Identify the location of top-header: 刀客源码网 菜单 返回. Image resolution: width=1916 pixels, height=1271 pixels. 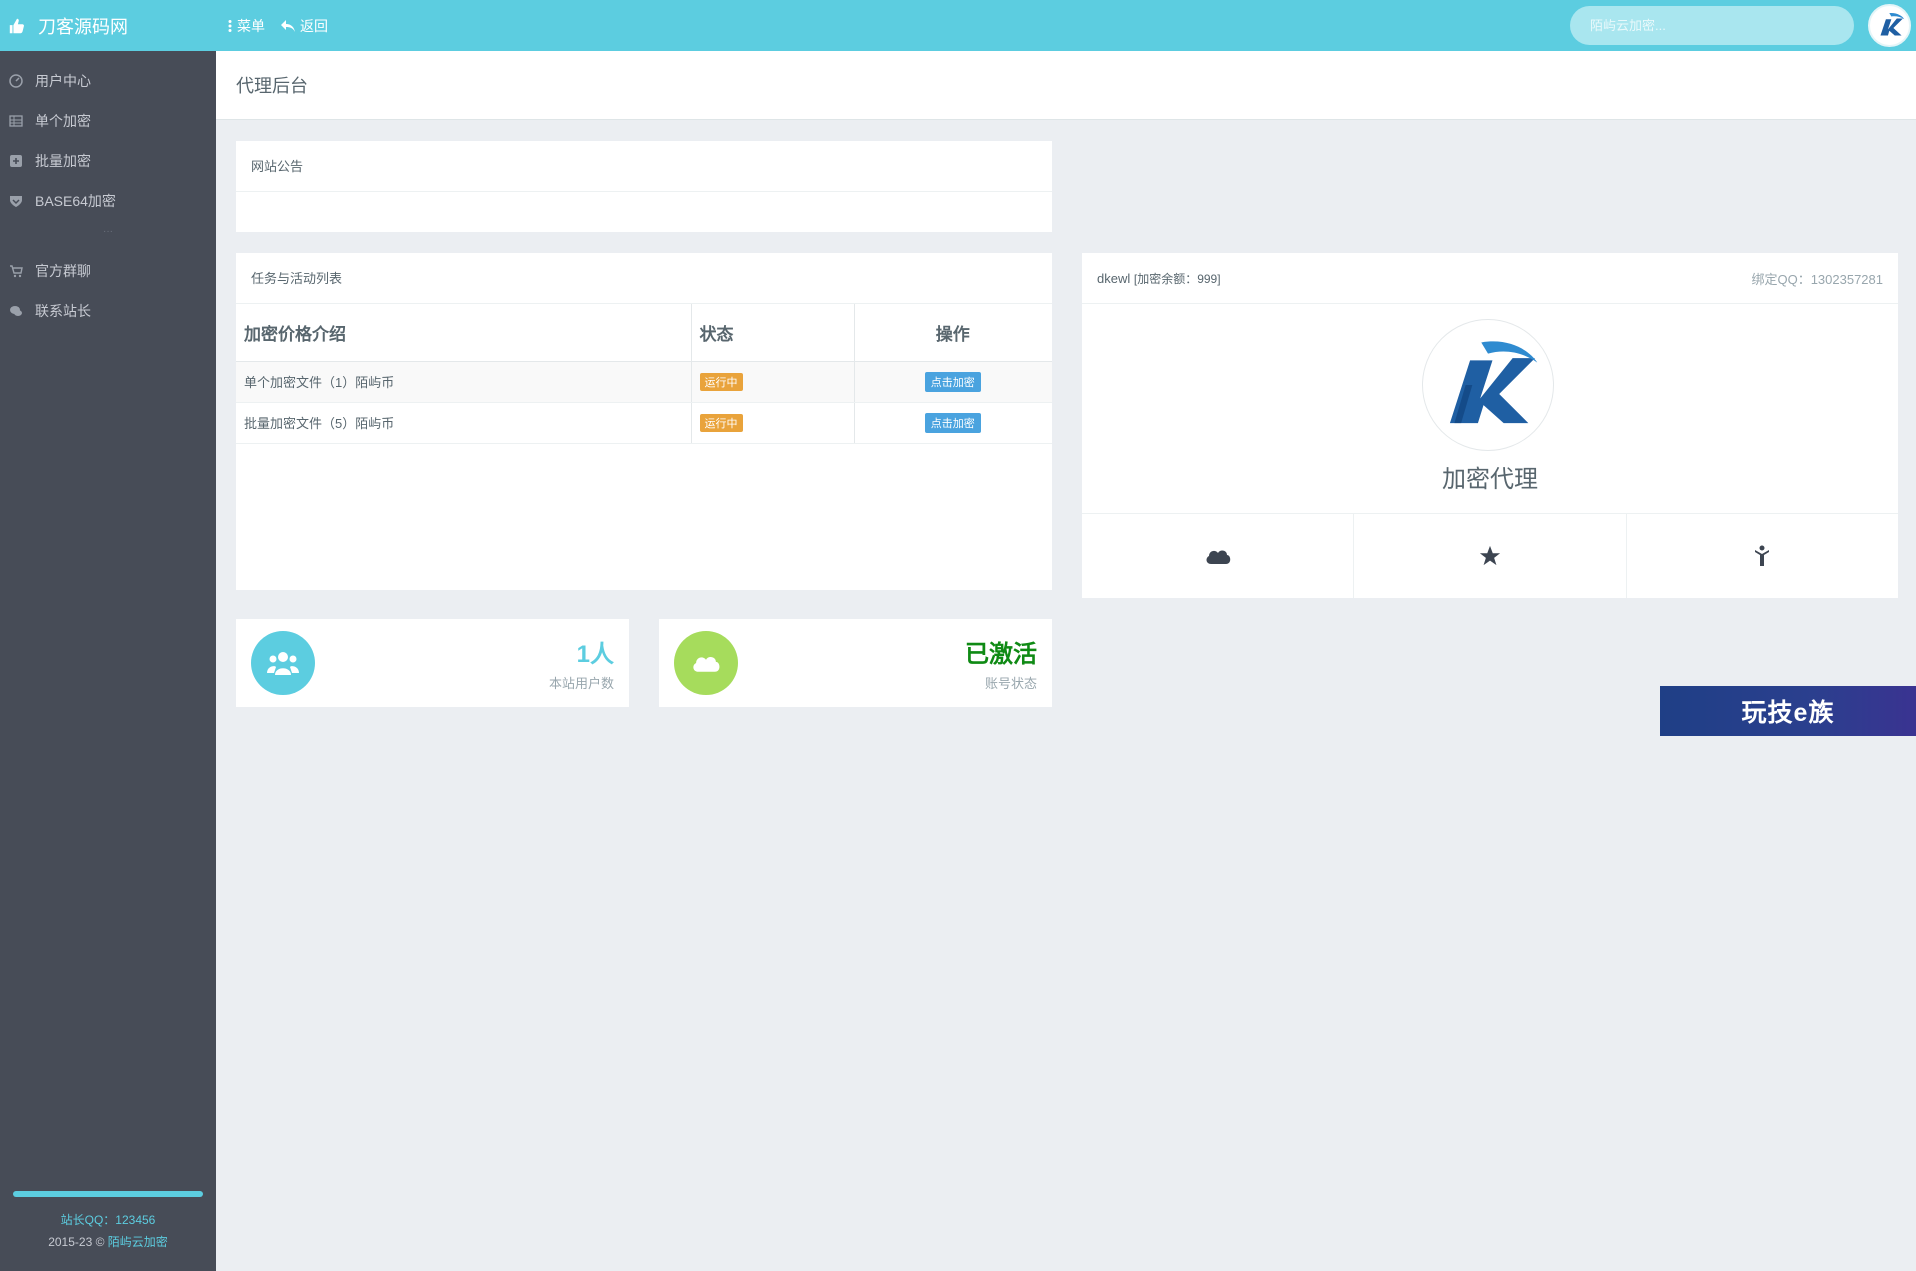
(958, 25).